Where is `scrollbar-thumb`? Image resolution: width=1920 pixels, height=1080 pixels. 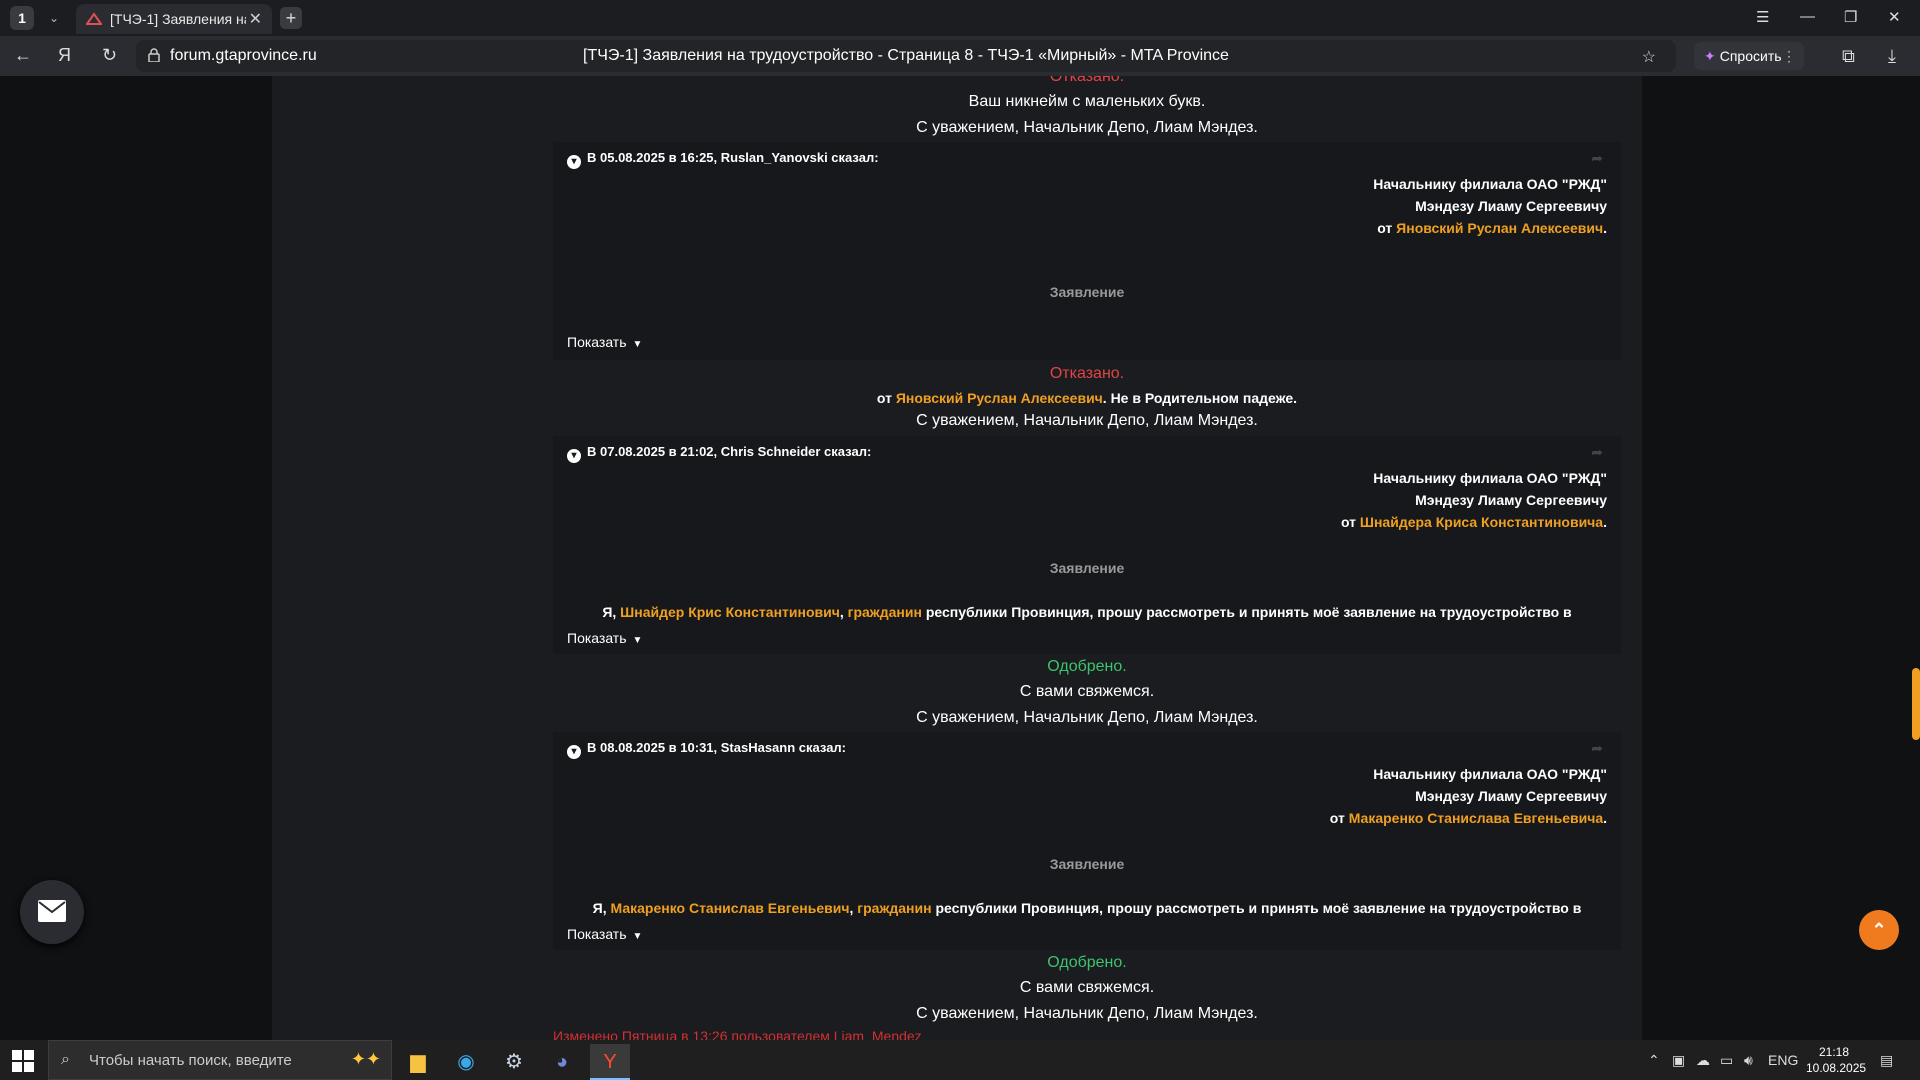 scrollbar-thumb is located at coordinates (1916, 704).